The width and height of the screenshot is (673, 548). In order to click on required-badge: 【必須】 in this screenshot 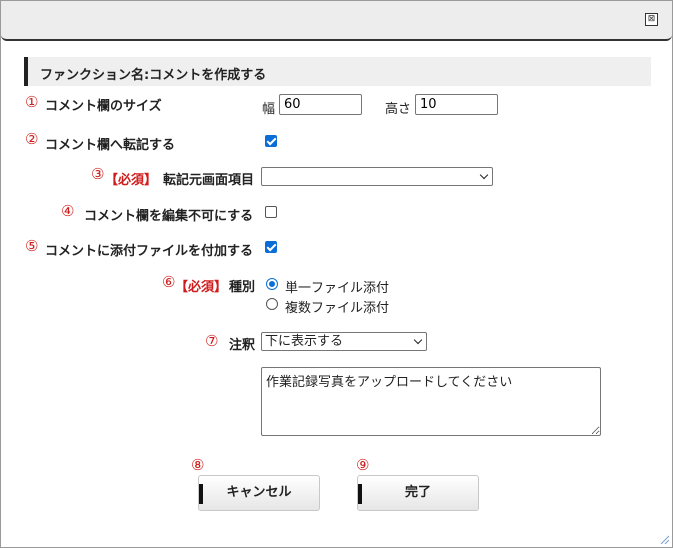, I will do `click(131, 180)`.